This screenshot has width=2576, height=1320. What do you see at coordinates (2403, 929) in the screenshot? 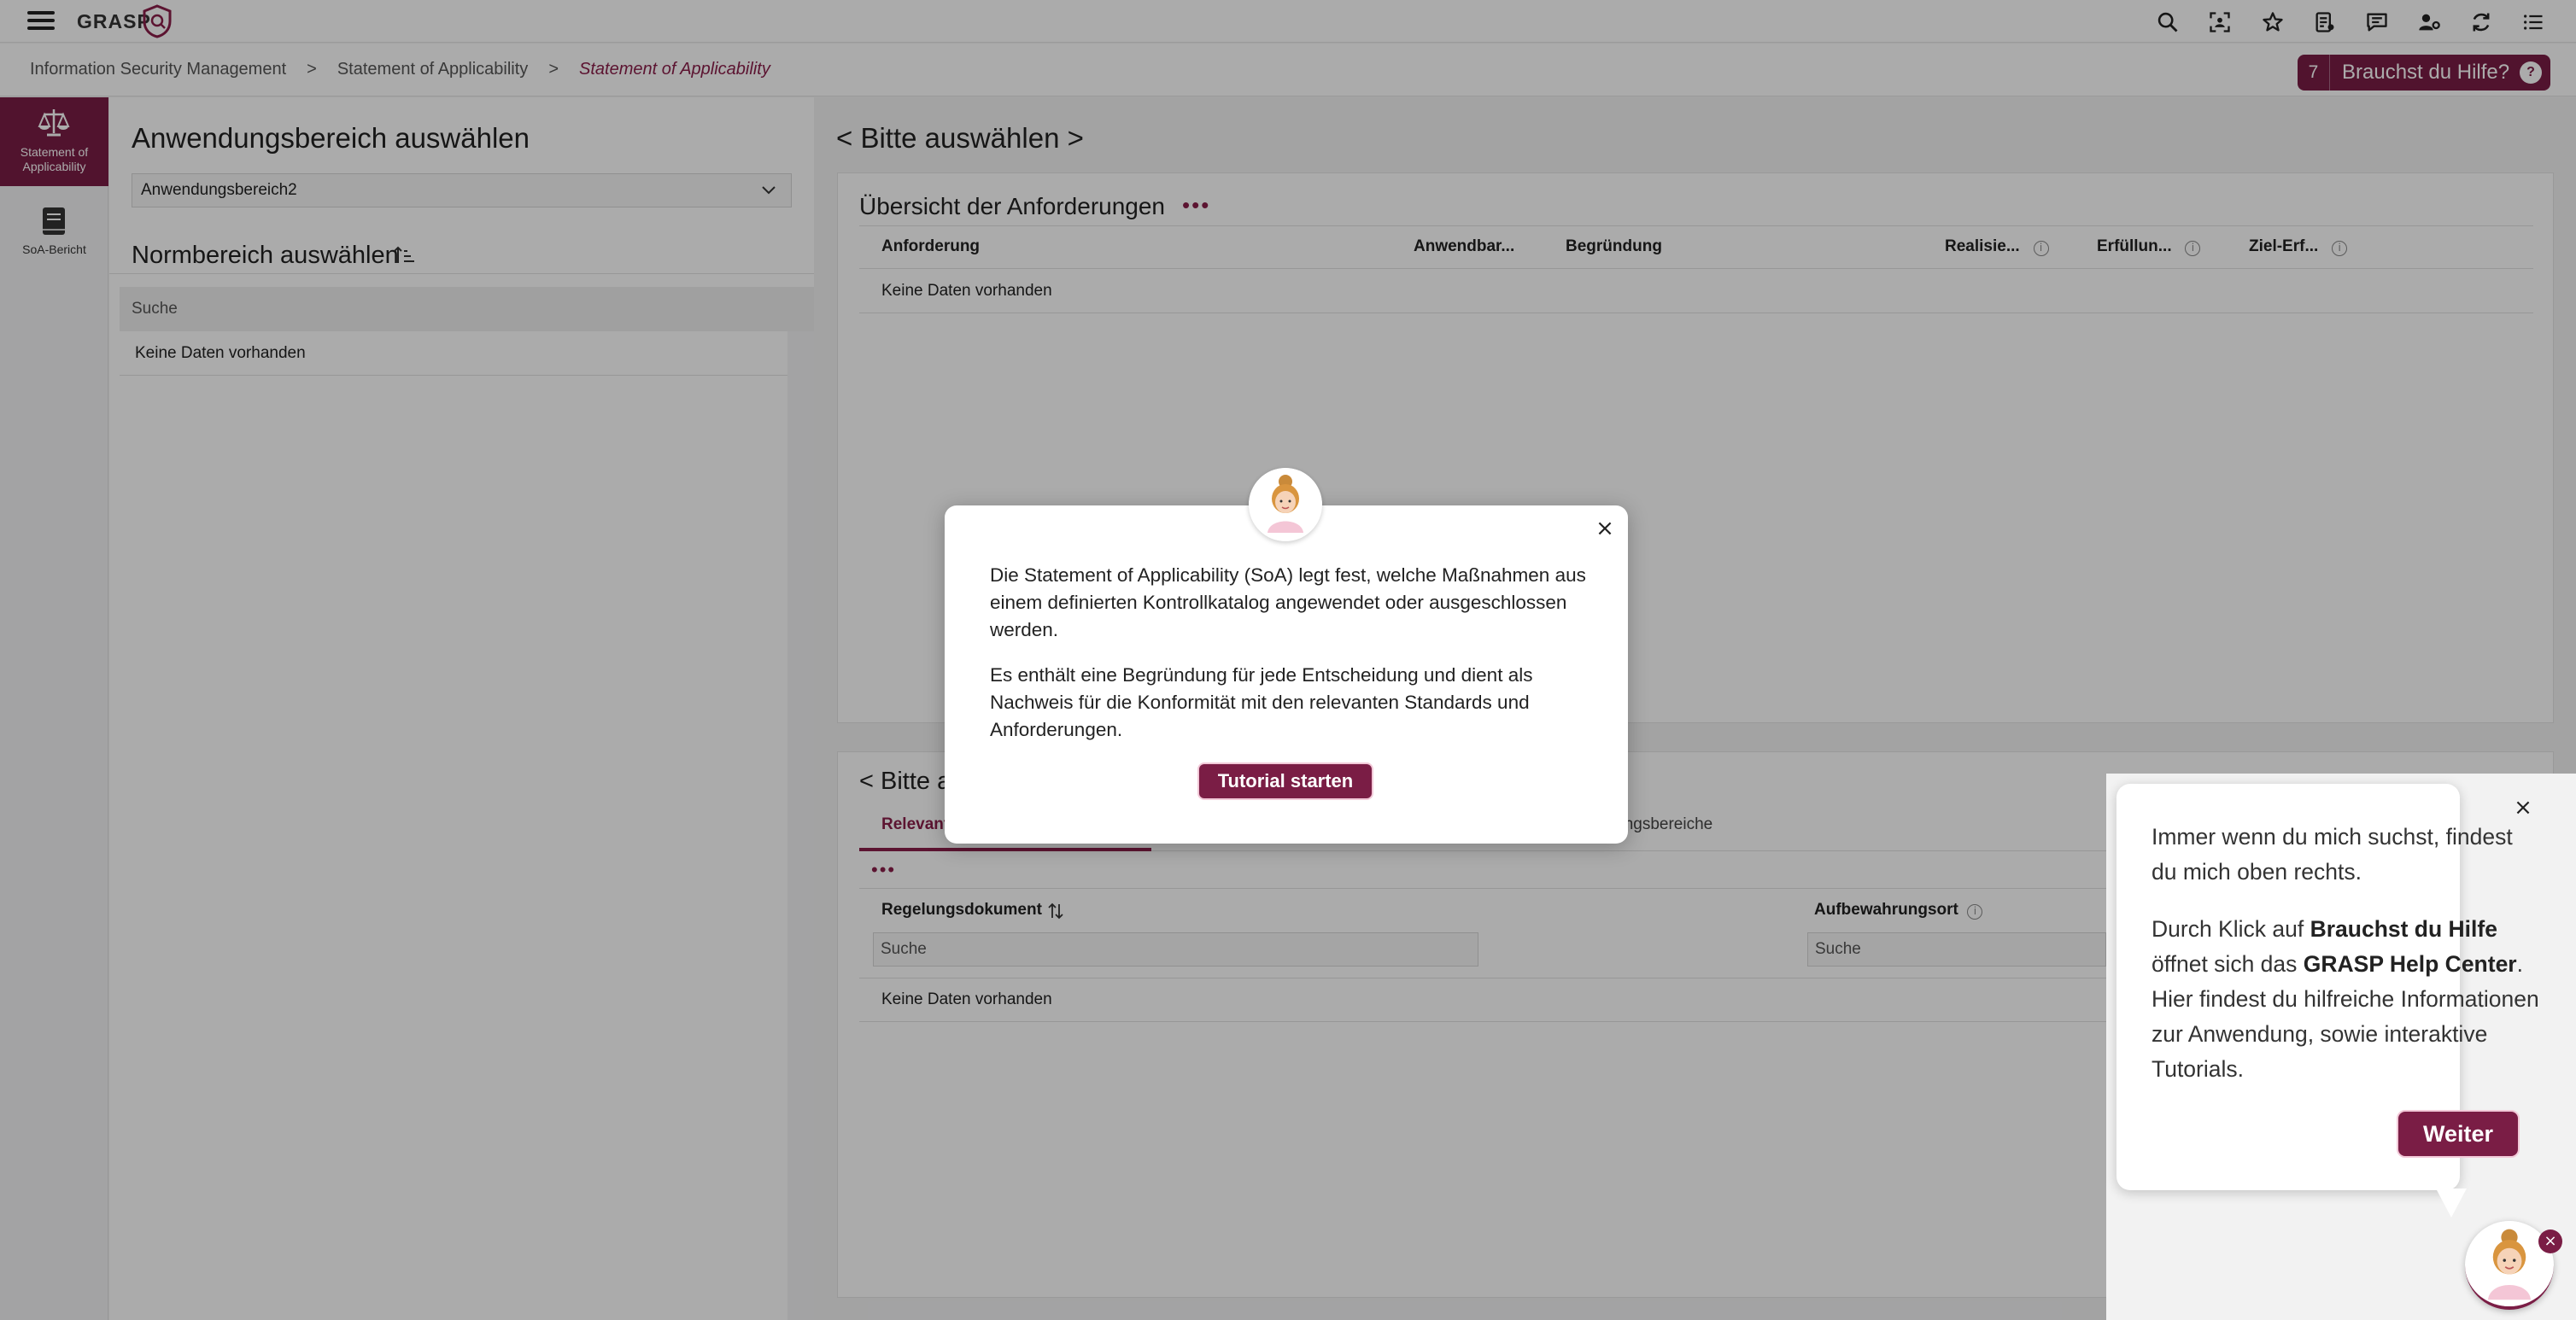
I see `text-bold: Brauchst du Hilfe` at bounding box center [2403, 929].